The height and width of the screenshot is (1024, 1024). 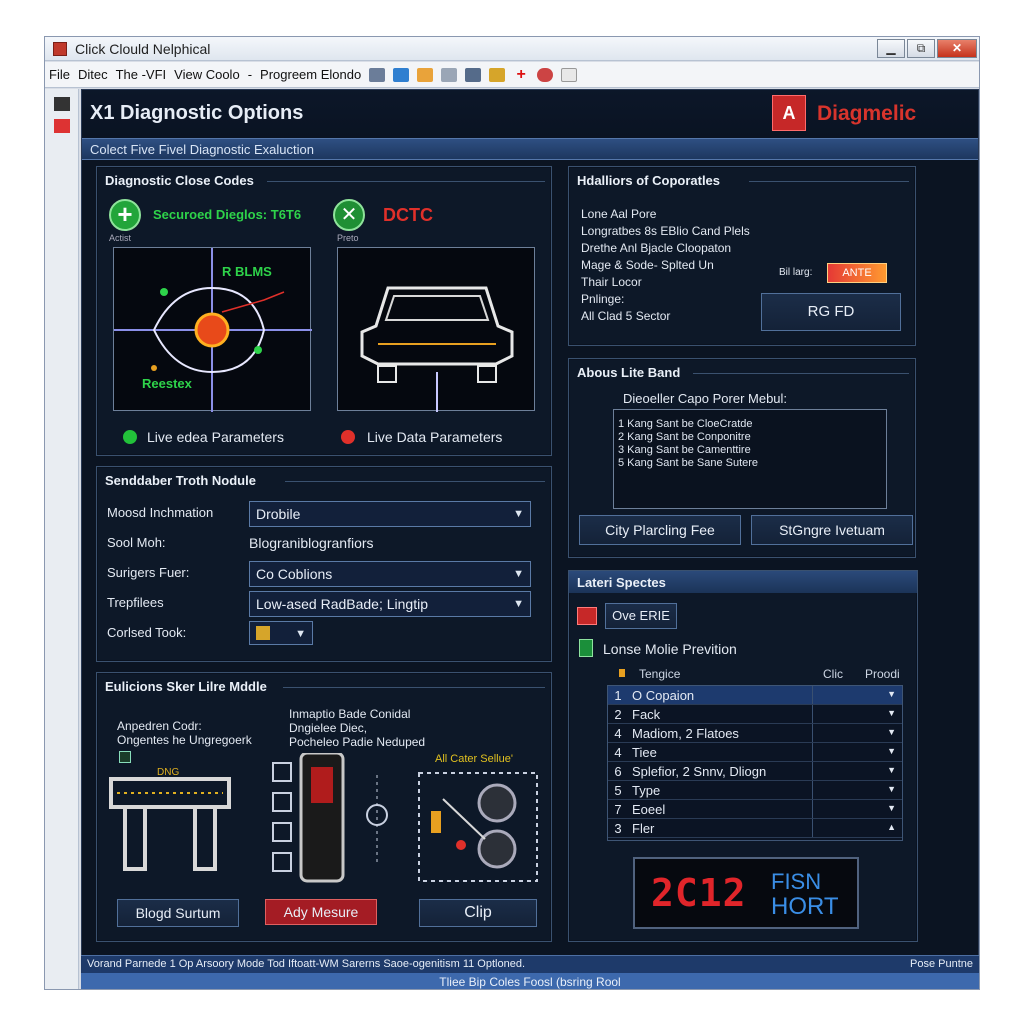 What do you see at coordinates (478, 913) in the screenshot?
I see `clip-button: Clip` at bounding box center [478, 913].